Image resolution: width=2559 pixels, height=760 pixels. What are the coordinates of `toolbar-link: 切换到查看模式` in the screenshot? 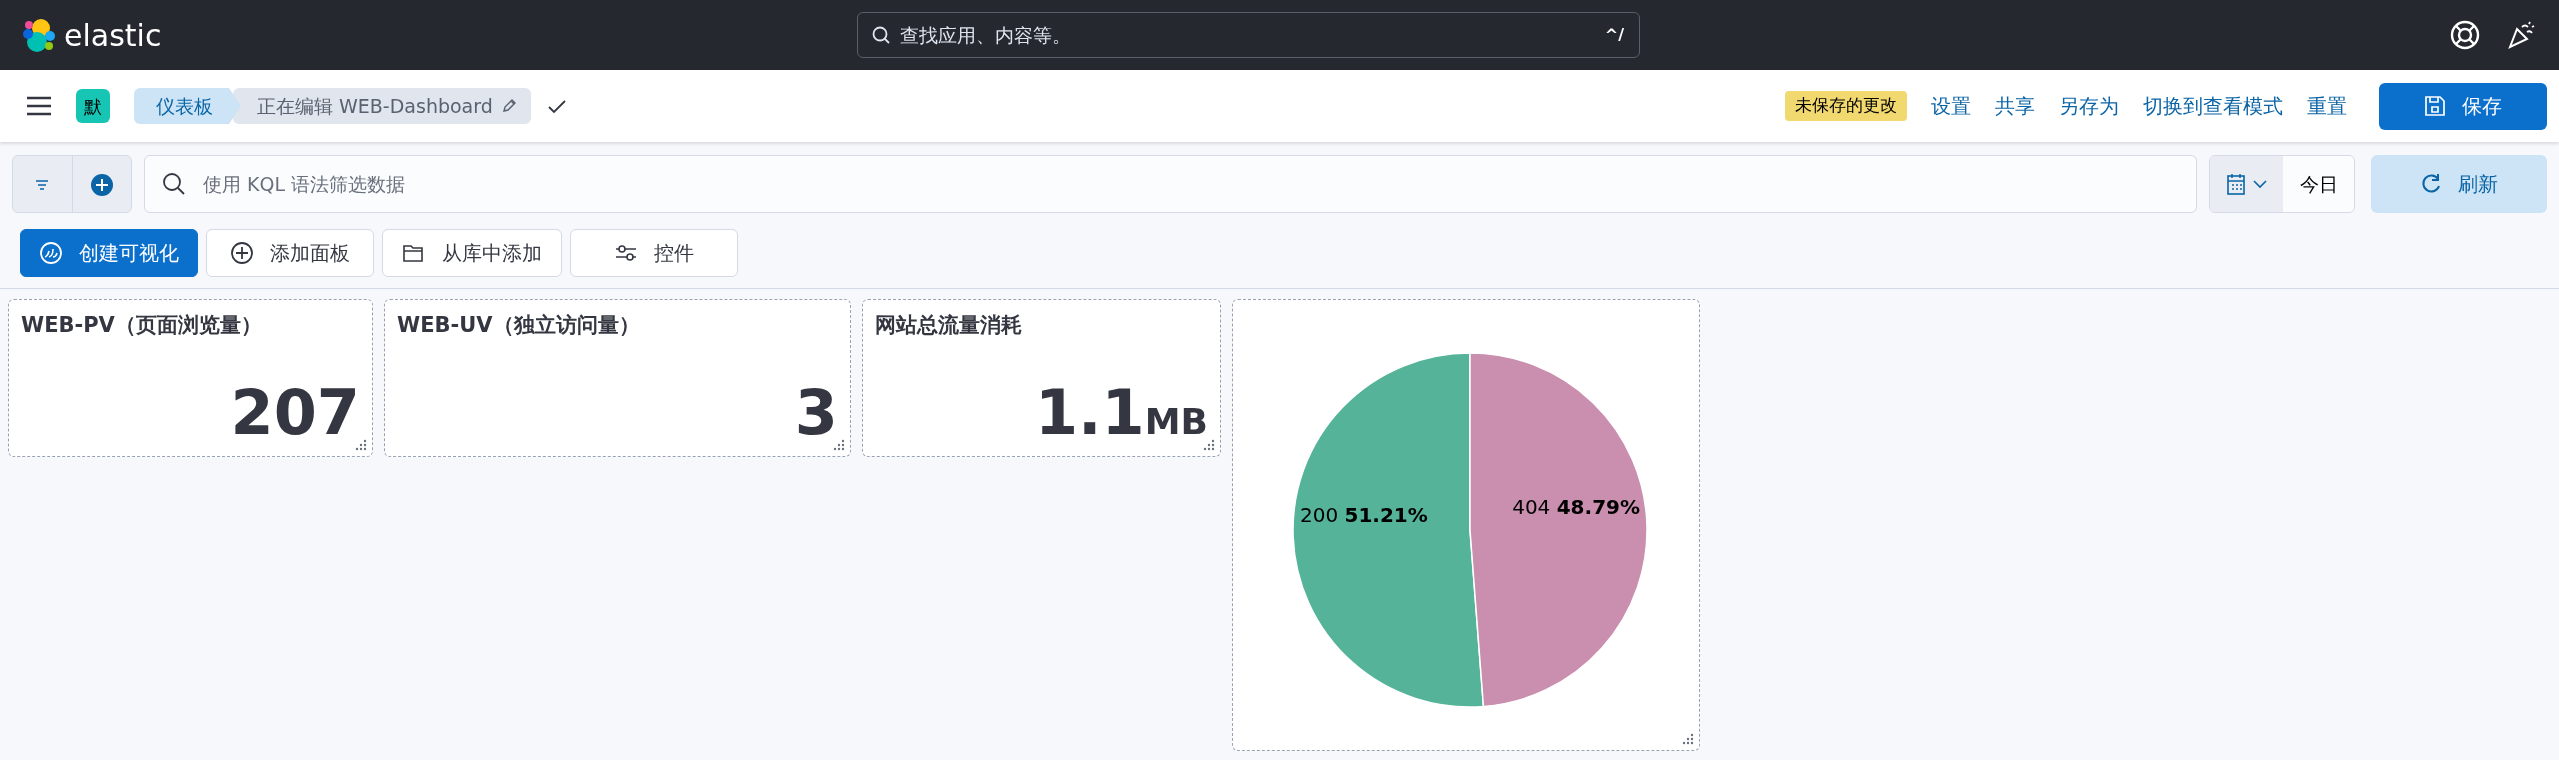 It's located at (2213, 106).